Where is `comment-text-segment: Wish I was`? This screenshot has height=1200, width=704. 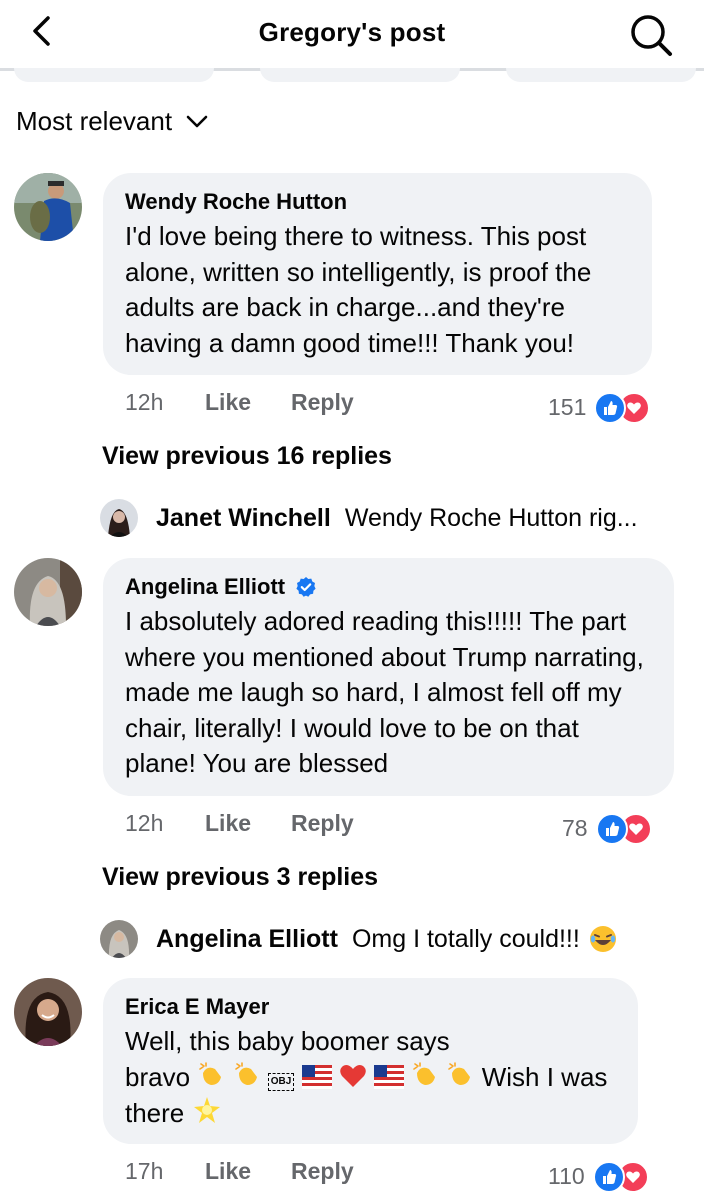
comment-text-segment: Wish I was is located at coordinates (544, 1076).